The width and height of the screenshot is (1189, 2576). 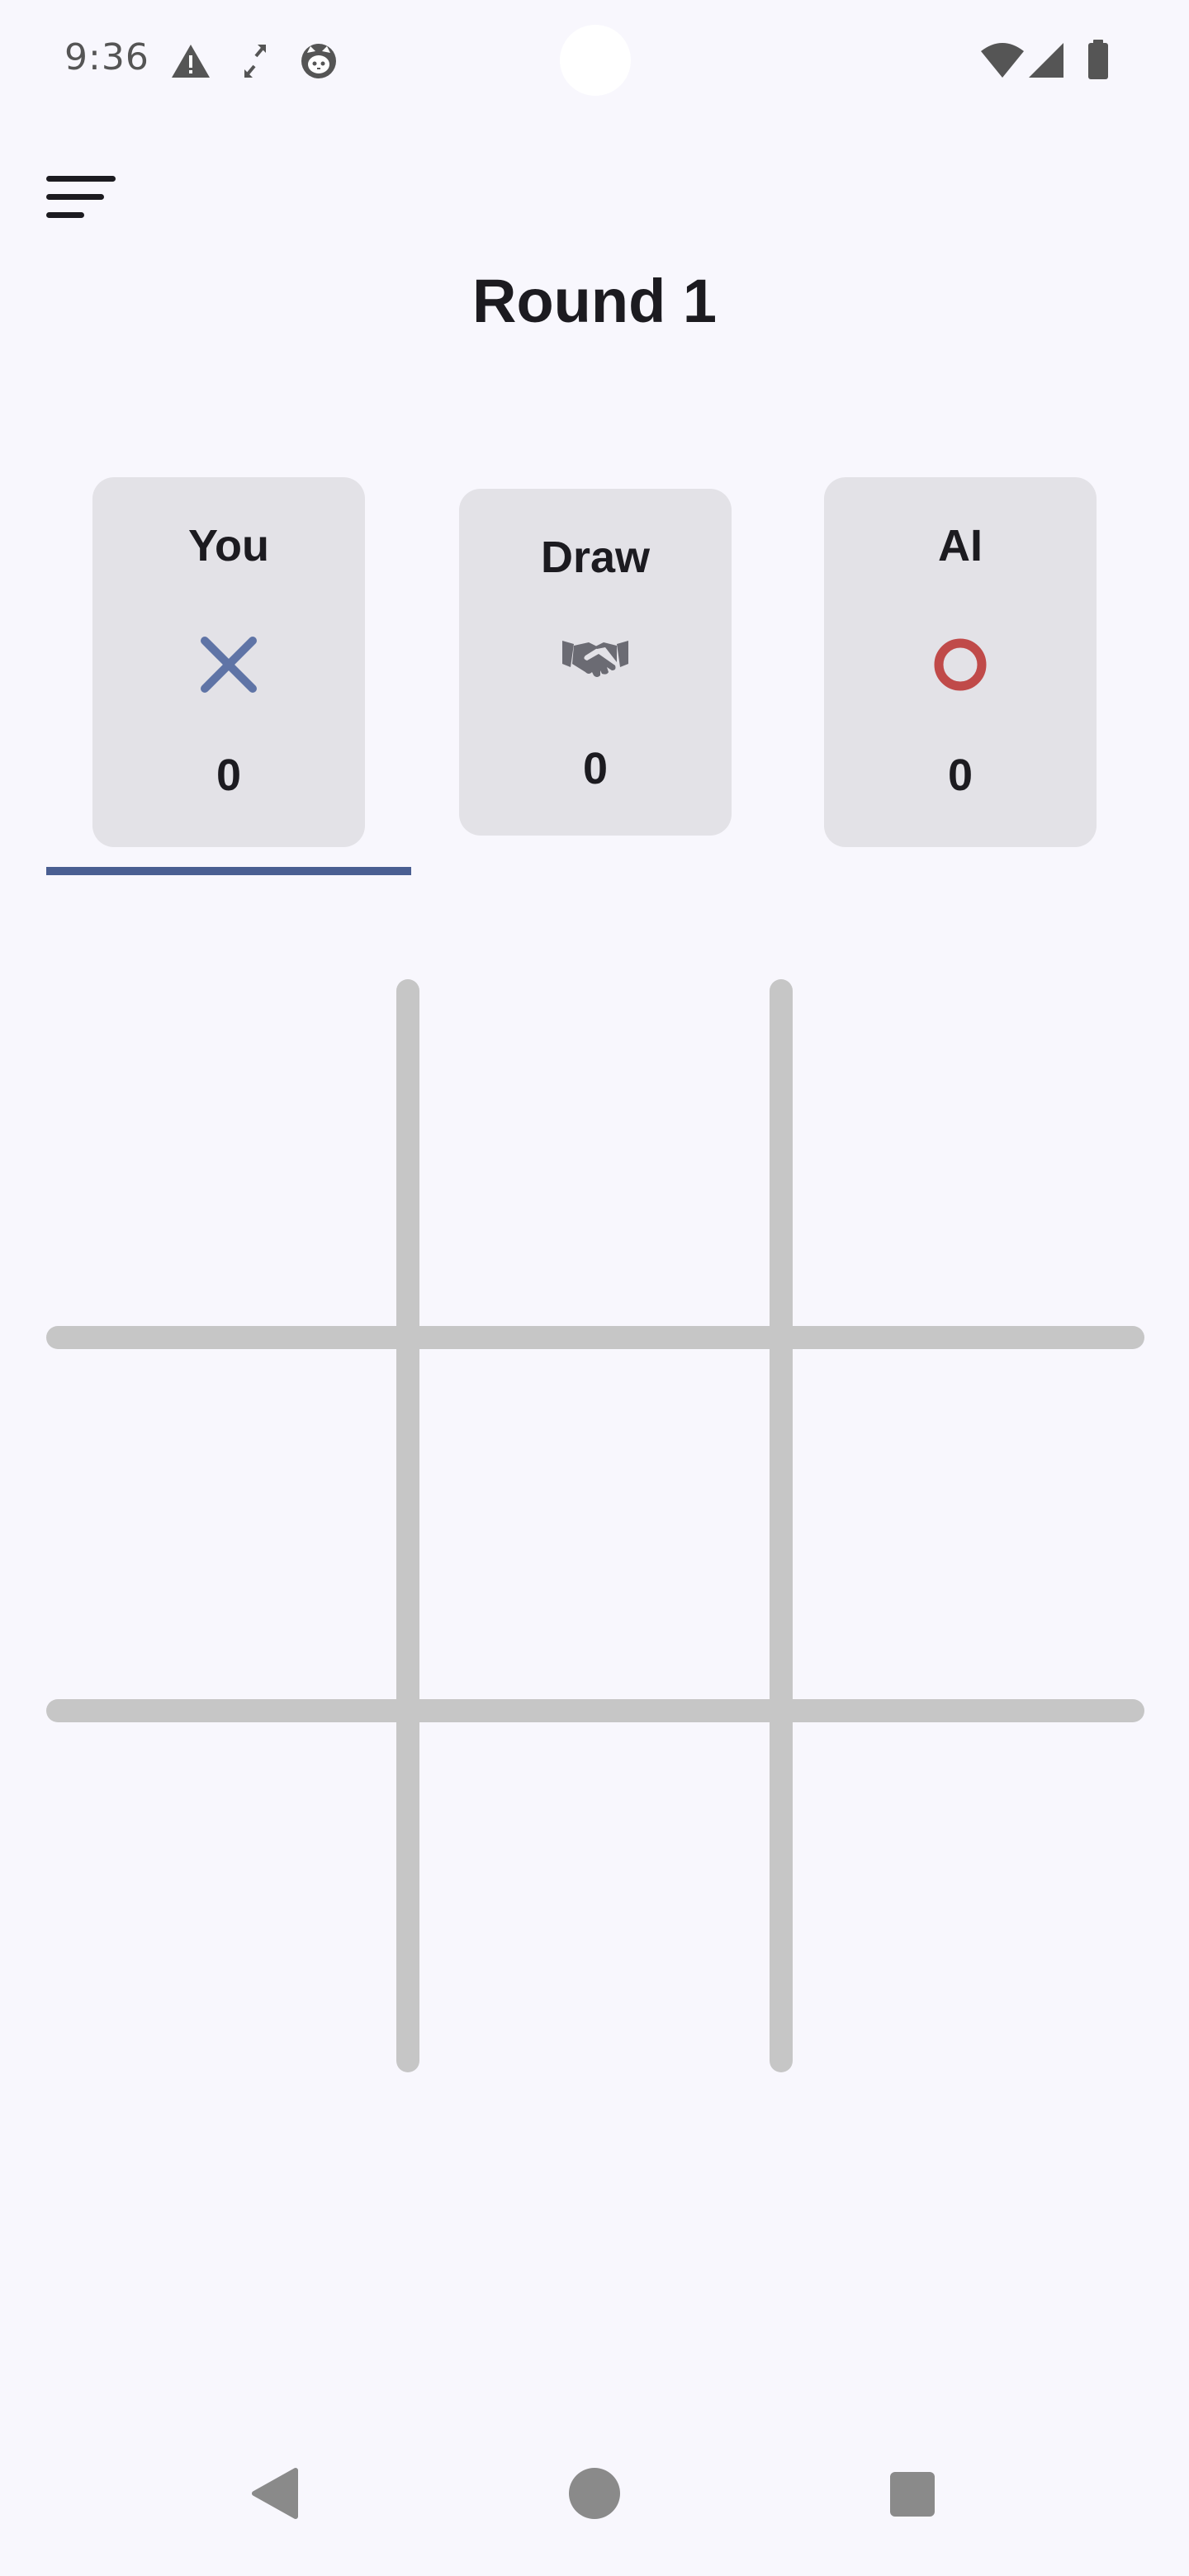 I want to click on score-card-draw: Draw 0, so click(x=595, y=662).